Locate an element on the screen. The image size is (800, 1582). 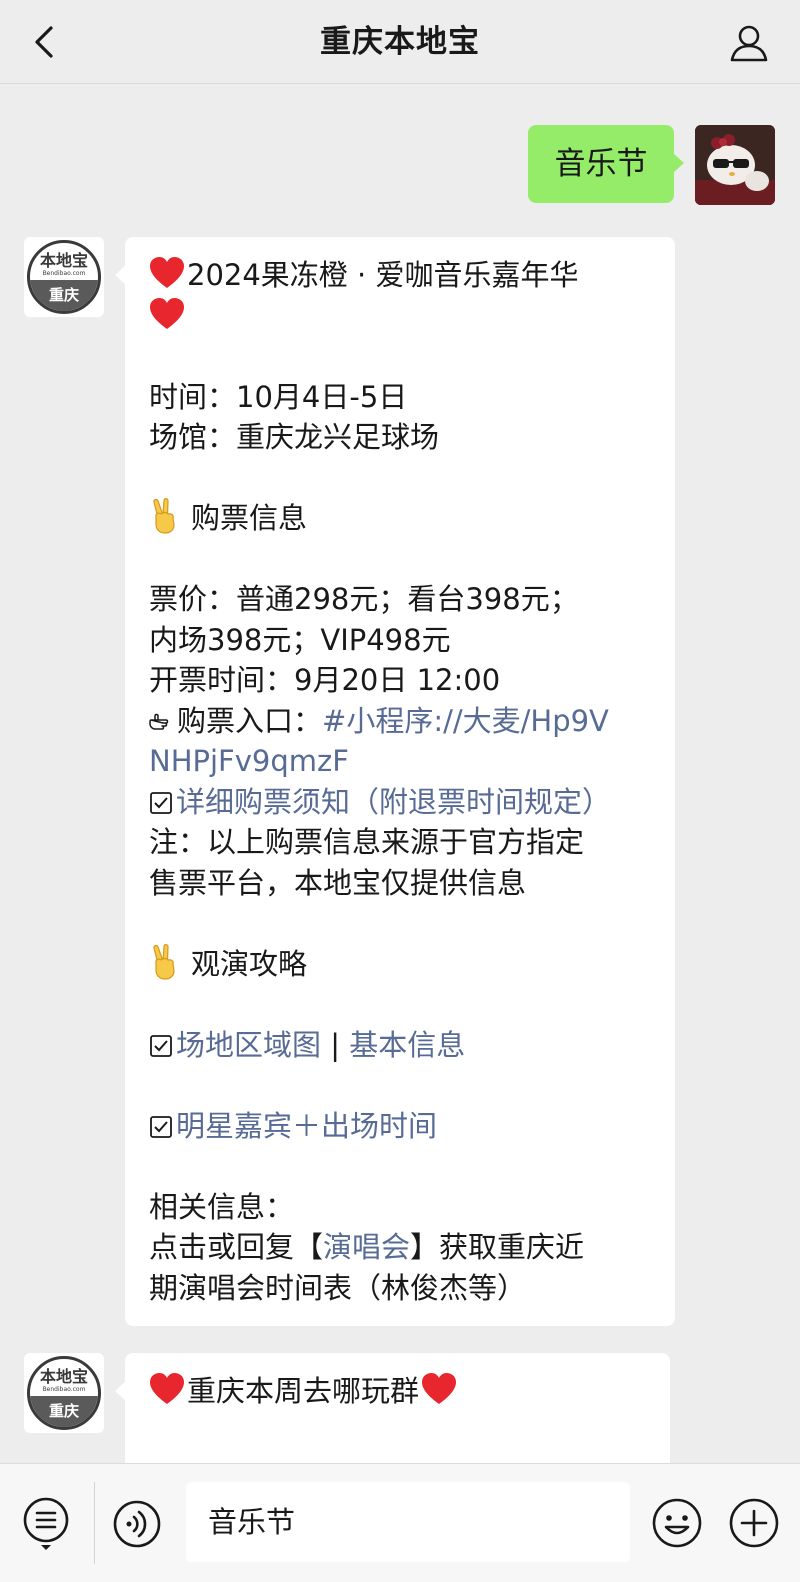
price-line-1: 票价：普通298元；看台398元； is located at coordinates (364, 599).